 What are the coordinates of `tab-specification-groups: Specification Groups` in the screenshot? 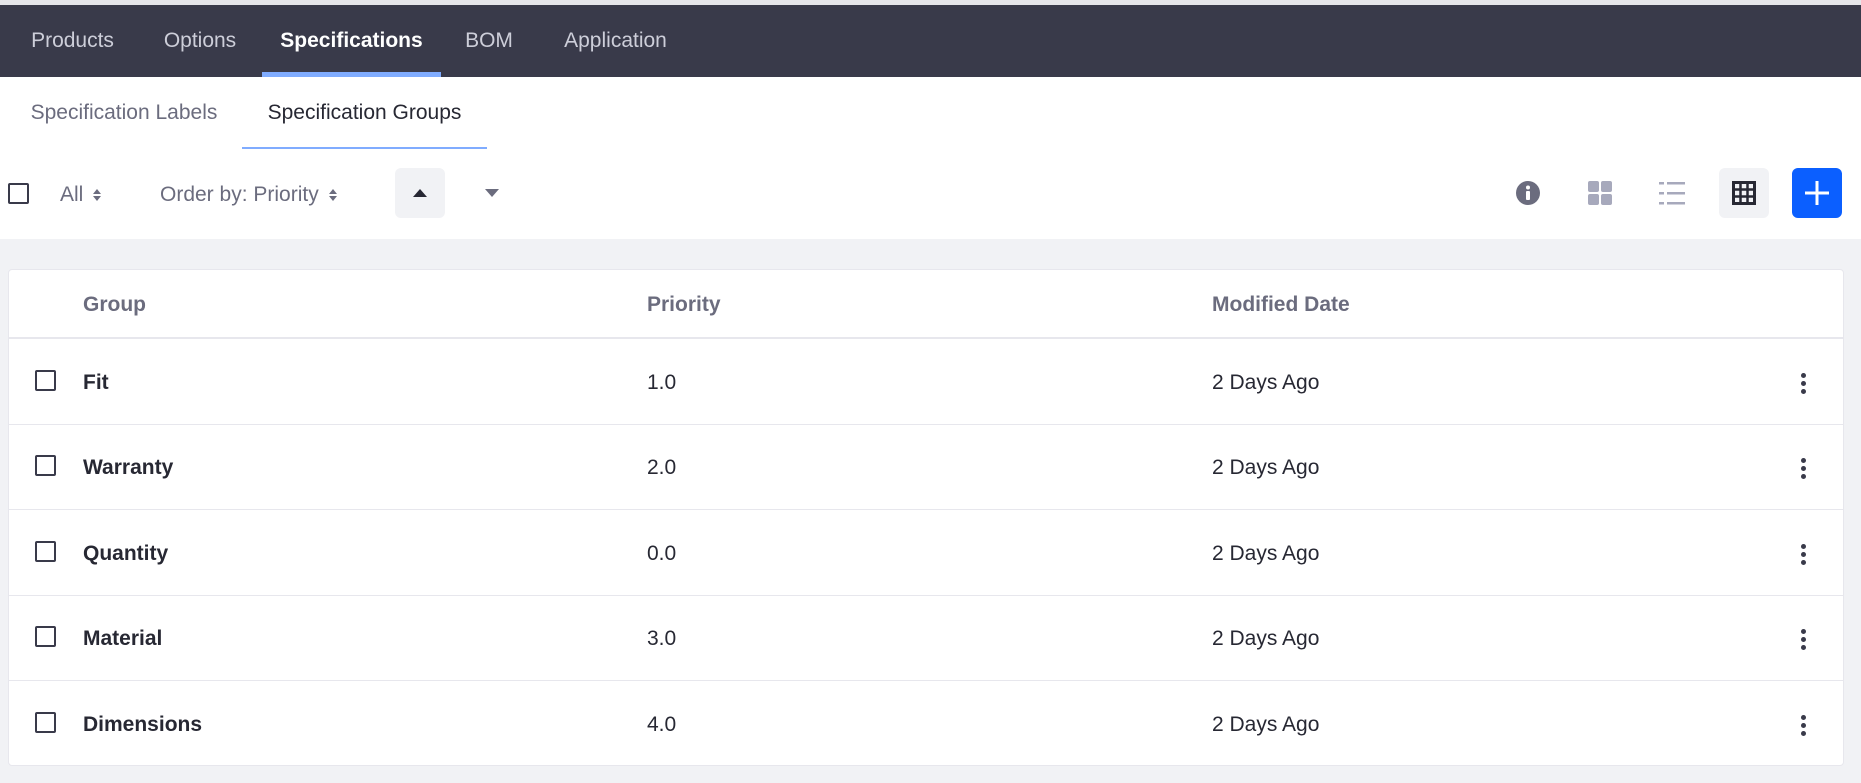 It's located at (364, 114).